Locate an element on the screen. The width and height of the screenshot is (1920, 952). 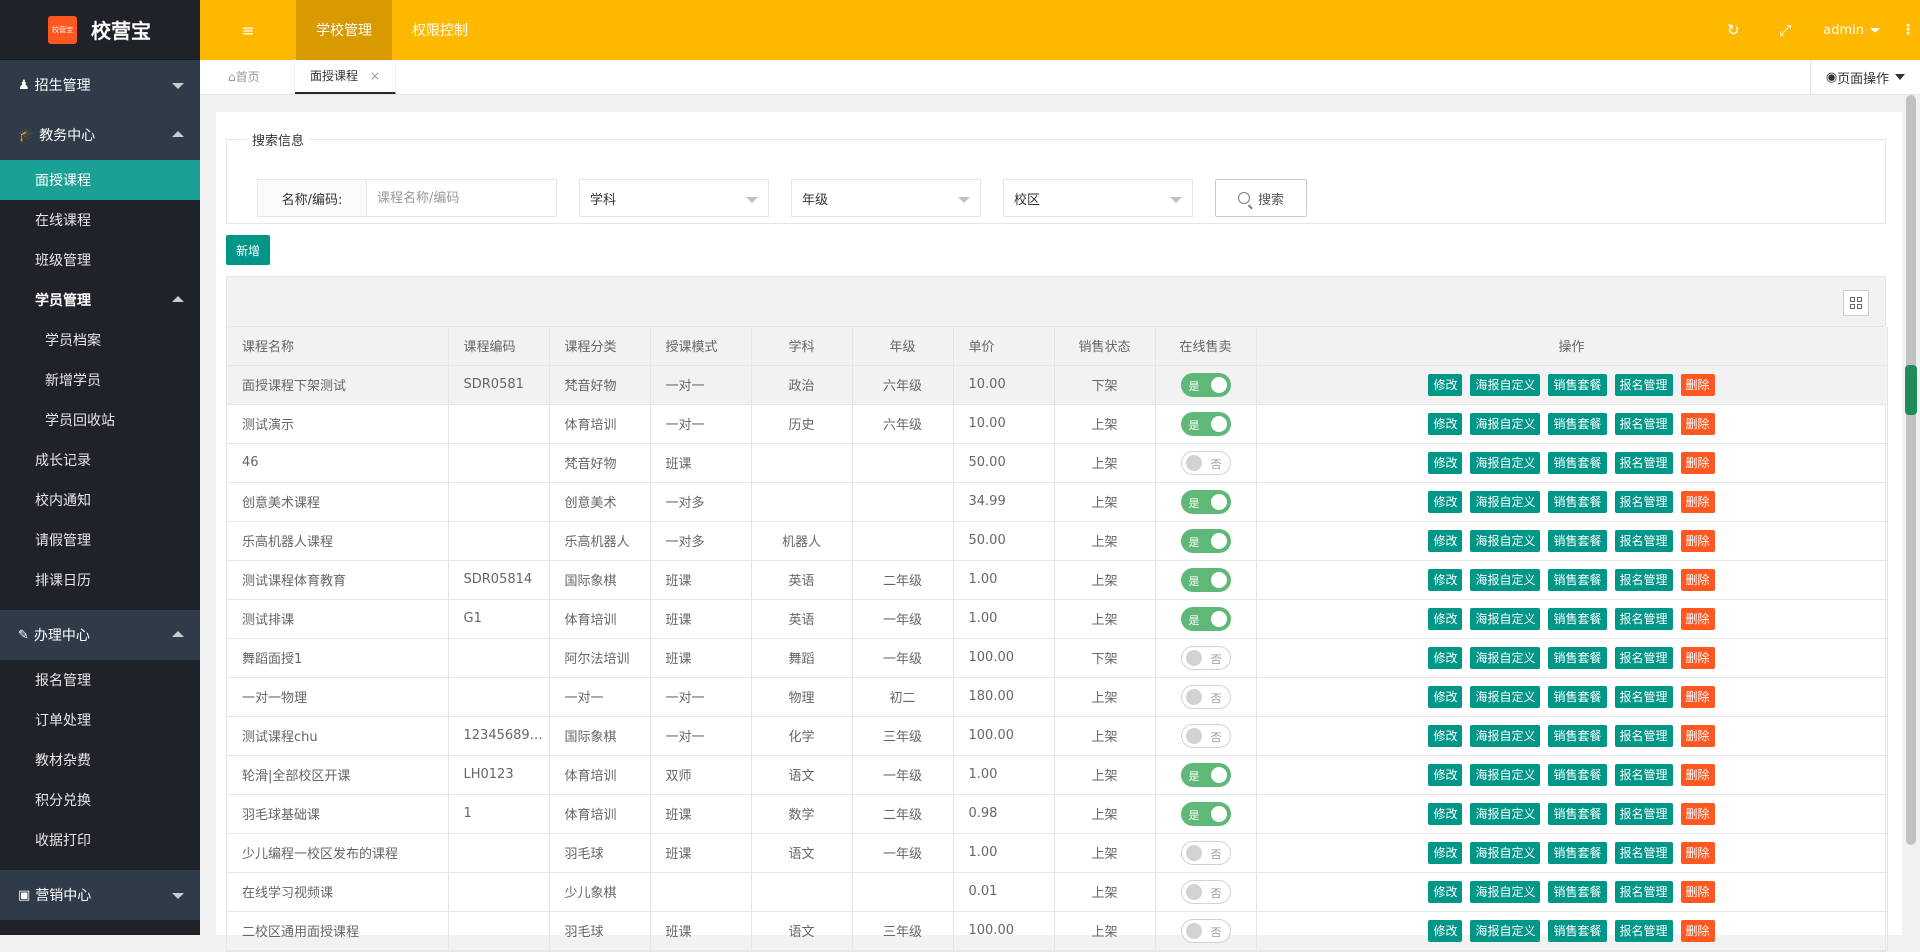
menu-group-enrollment: ♟ 招生管理 is located at coordinates (100, 85).